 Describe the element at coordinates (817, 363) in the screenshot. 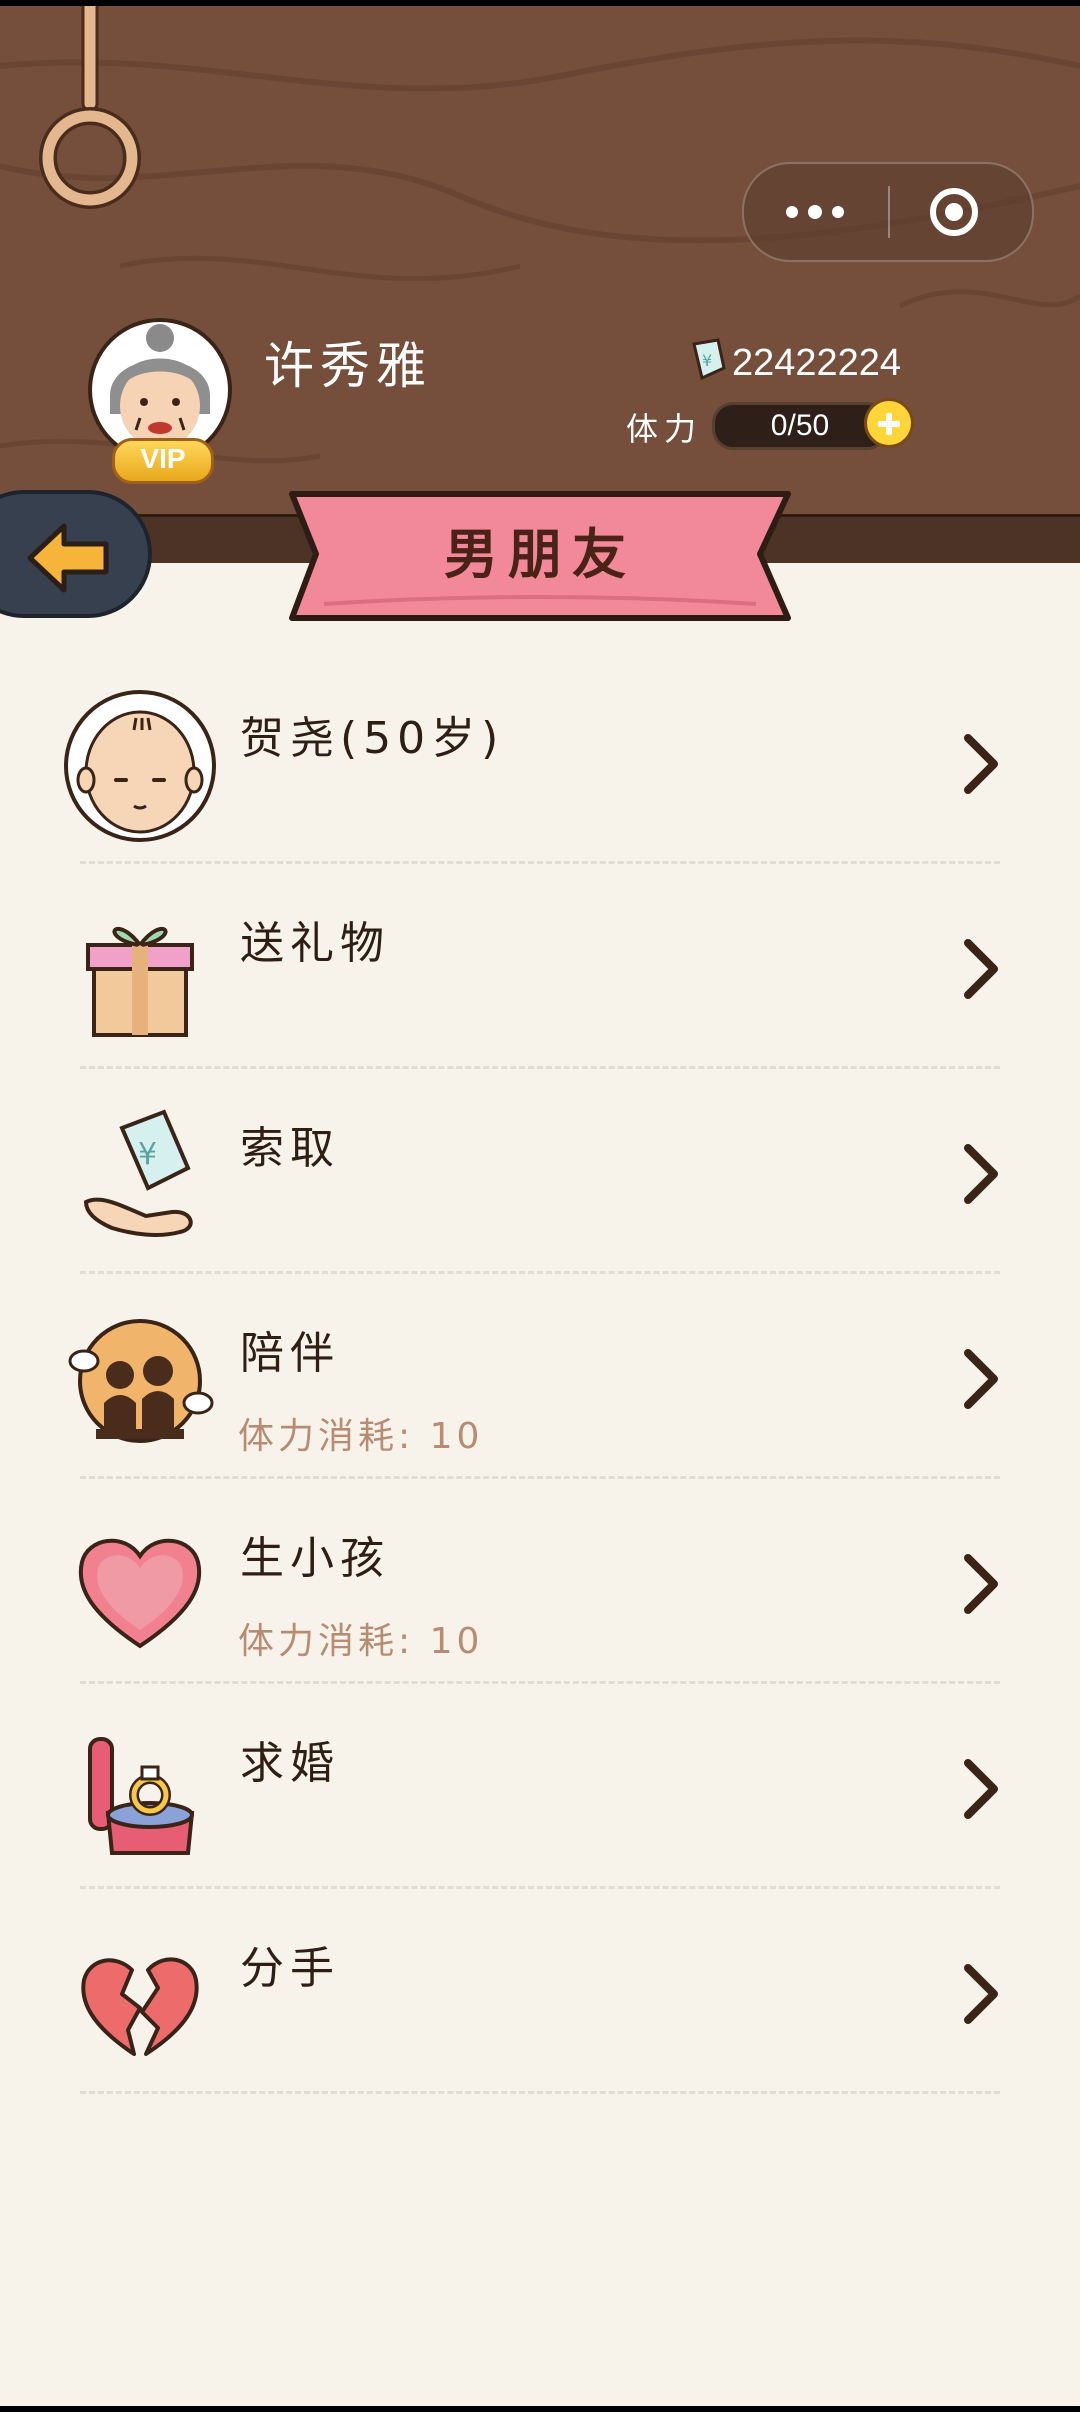

I see `coin-balance: 22422224` at that location.